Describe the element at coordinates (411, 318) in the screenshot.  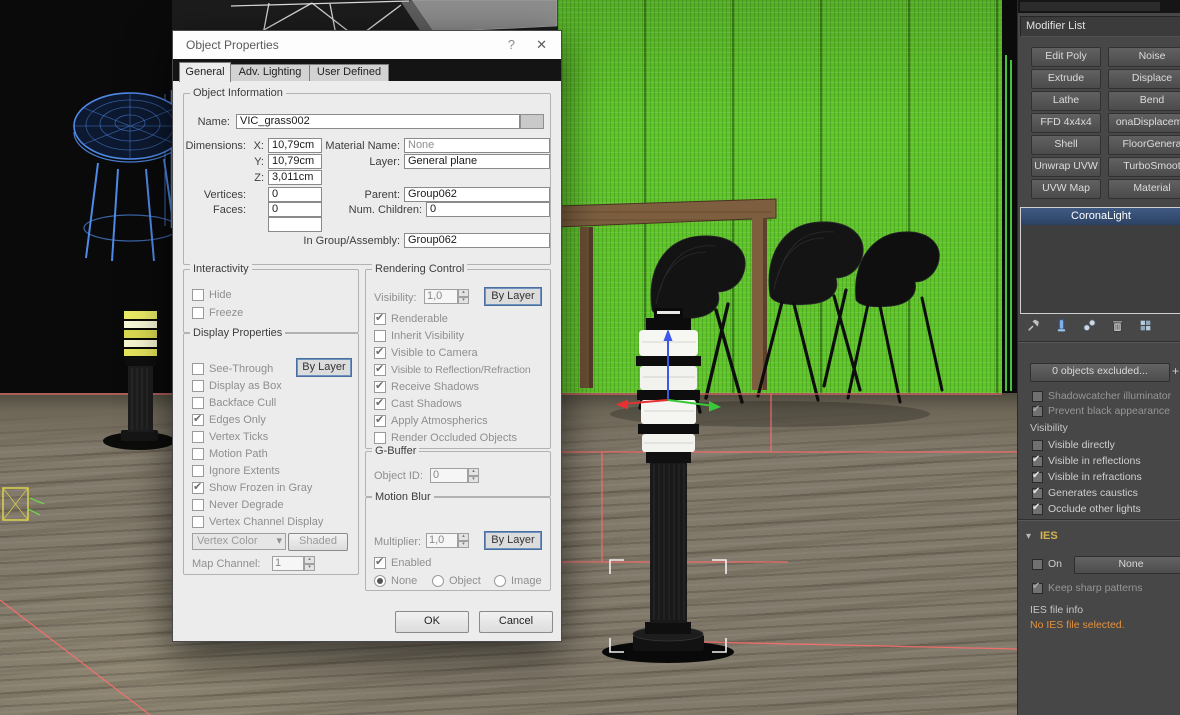
I see `renderable-option: Renderable` at that location.